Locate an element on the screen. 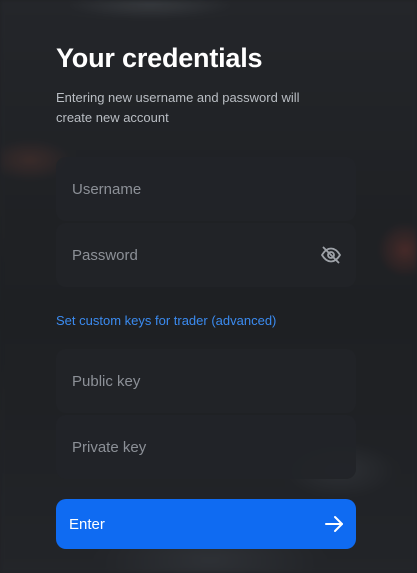  username-field is located at coordinates (206, 189).